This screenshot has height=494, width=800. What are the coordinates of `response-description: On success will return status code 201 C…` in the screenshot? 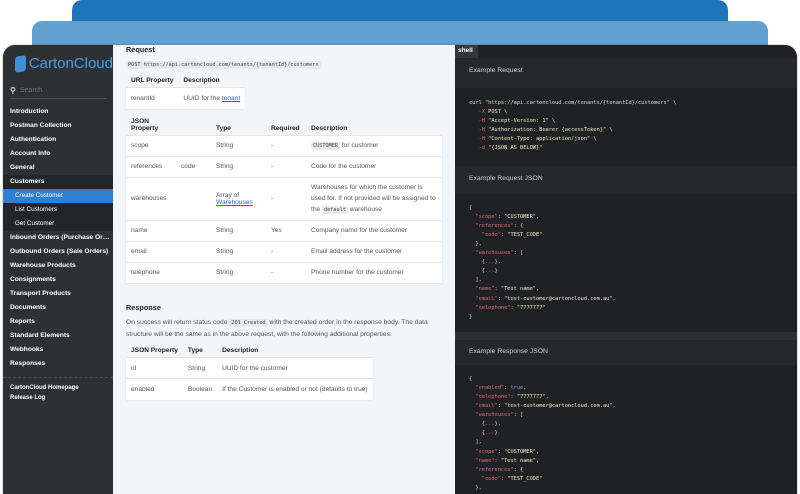 It's located at (277, 328).